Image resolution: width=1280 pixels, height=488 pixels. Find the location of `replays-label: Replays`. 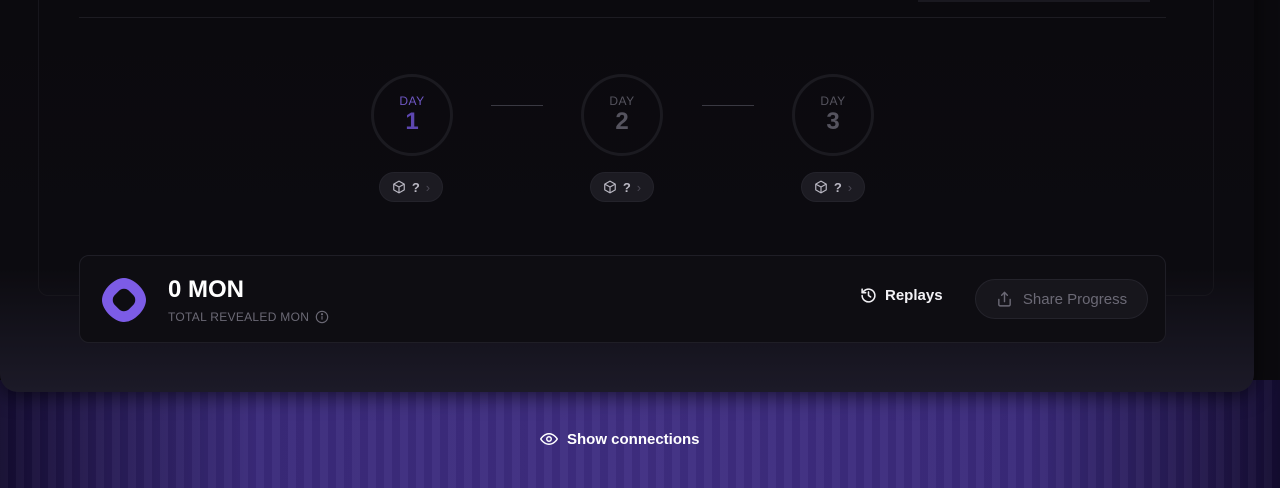

replays-label: Replays is located at coordinates (914, 295).